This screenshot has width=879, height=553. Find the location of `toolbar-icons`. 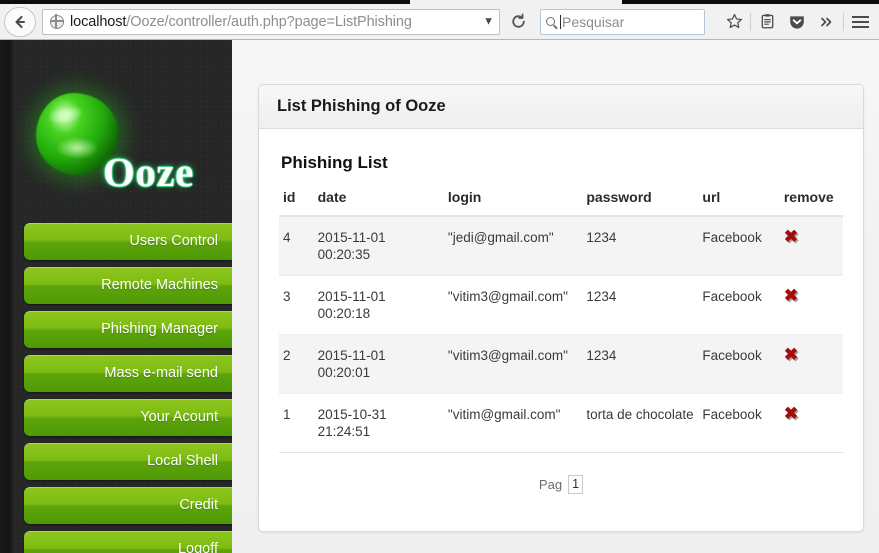

toolbar-icons is located at coordinates (799, 22).